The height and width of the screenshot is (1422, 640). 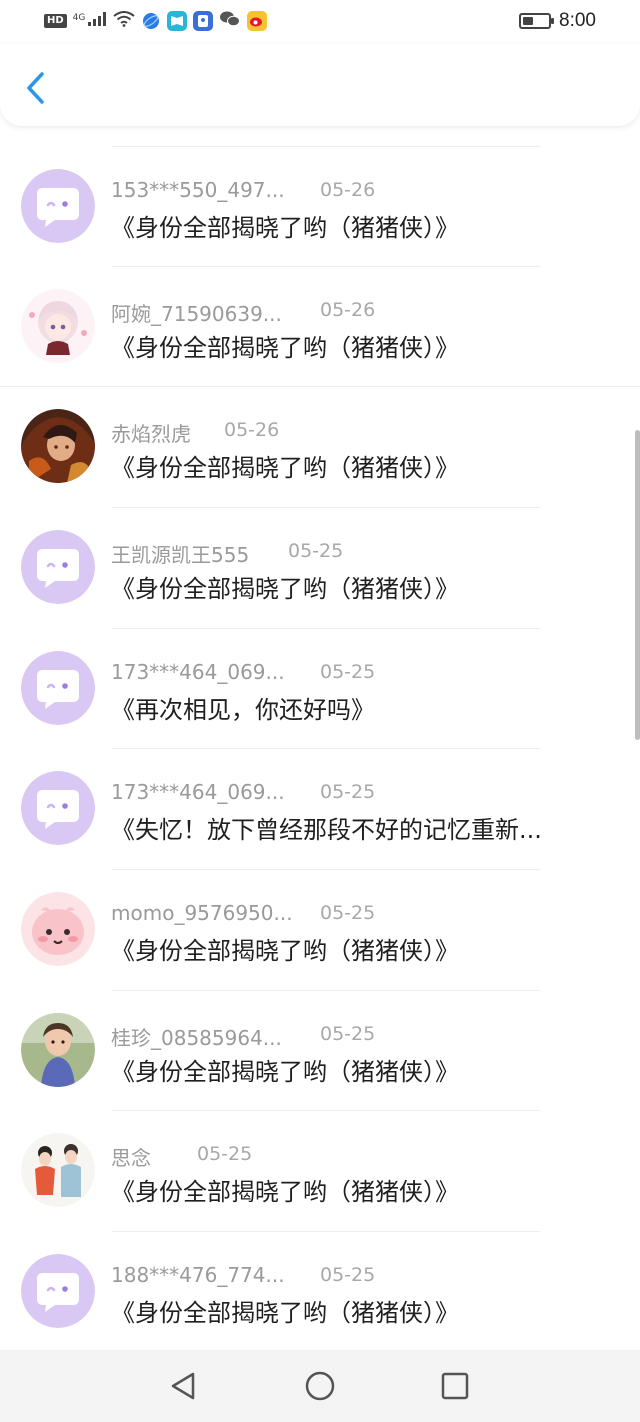 I want to click on list-item: 王凯源凯王555 05-25 《身份全部揭晓了哟（猪猪侠）》, so click(x=320, y=567).